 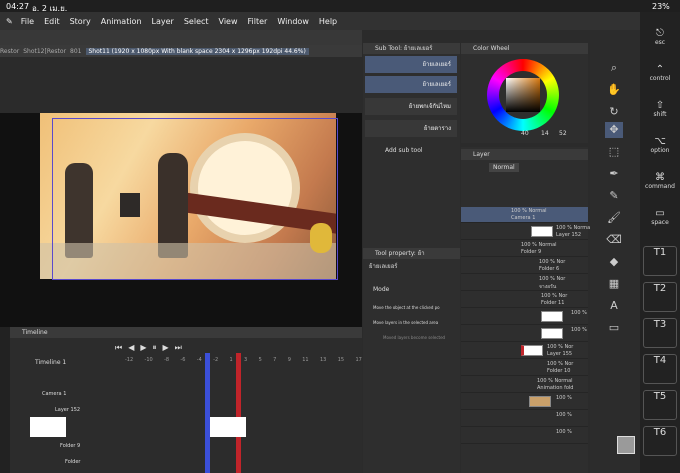 What do you see at coordinates (660, 187) in the screenshot?
I see `command-key: ⌘ command` at bounding box center [660, 187].